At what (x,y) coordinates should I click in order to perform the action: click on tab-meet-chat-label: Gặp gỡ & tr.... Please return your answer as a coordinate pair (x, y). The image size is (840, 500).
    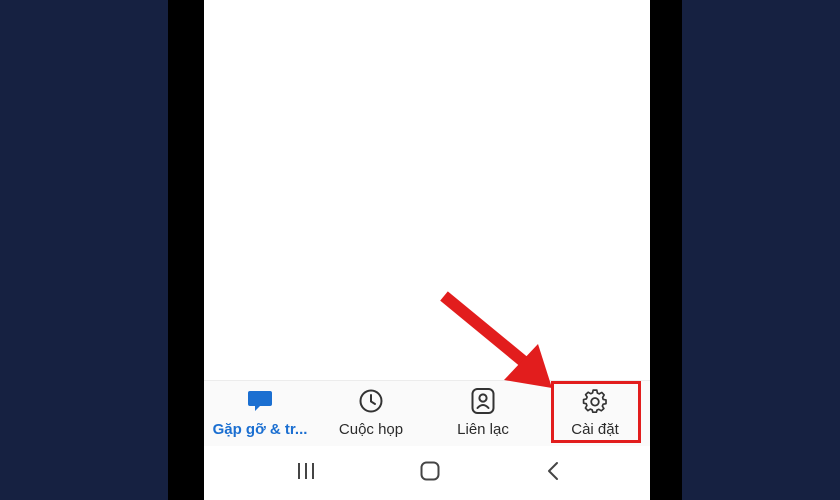
    Looking at the image, I should click on (260, 429).